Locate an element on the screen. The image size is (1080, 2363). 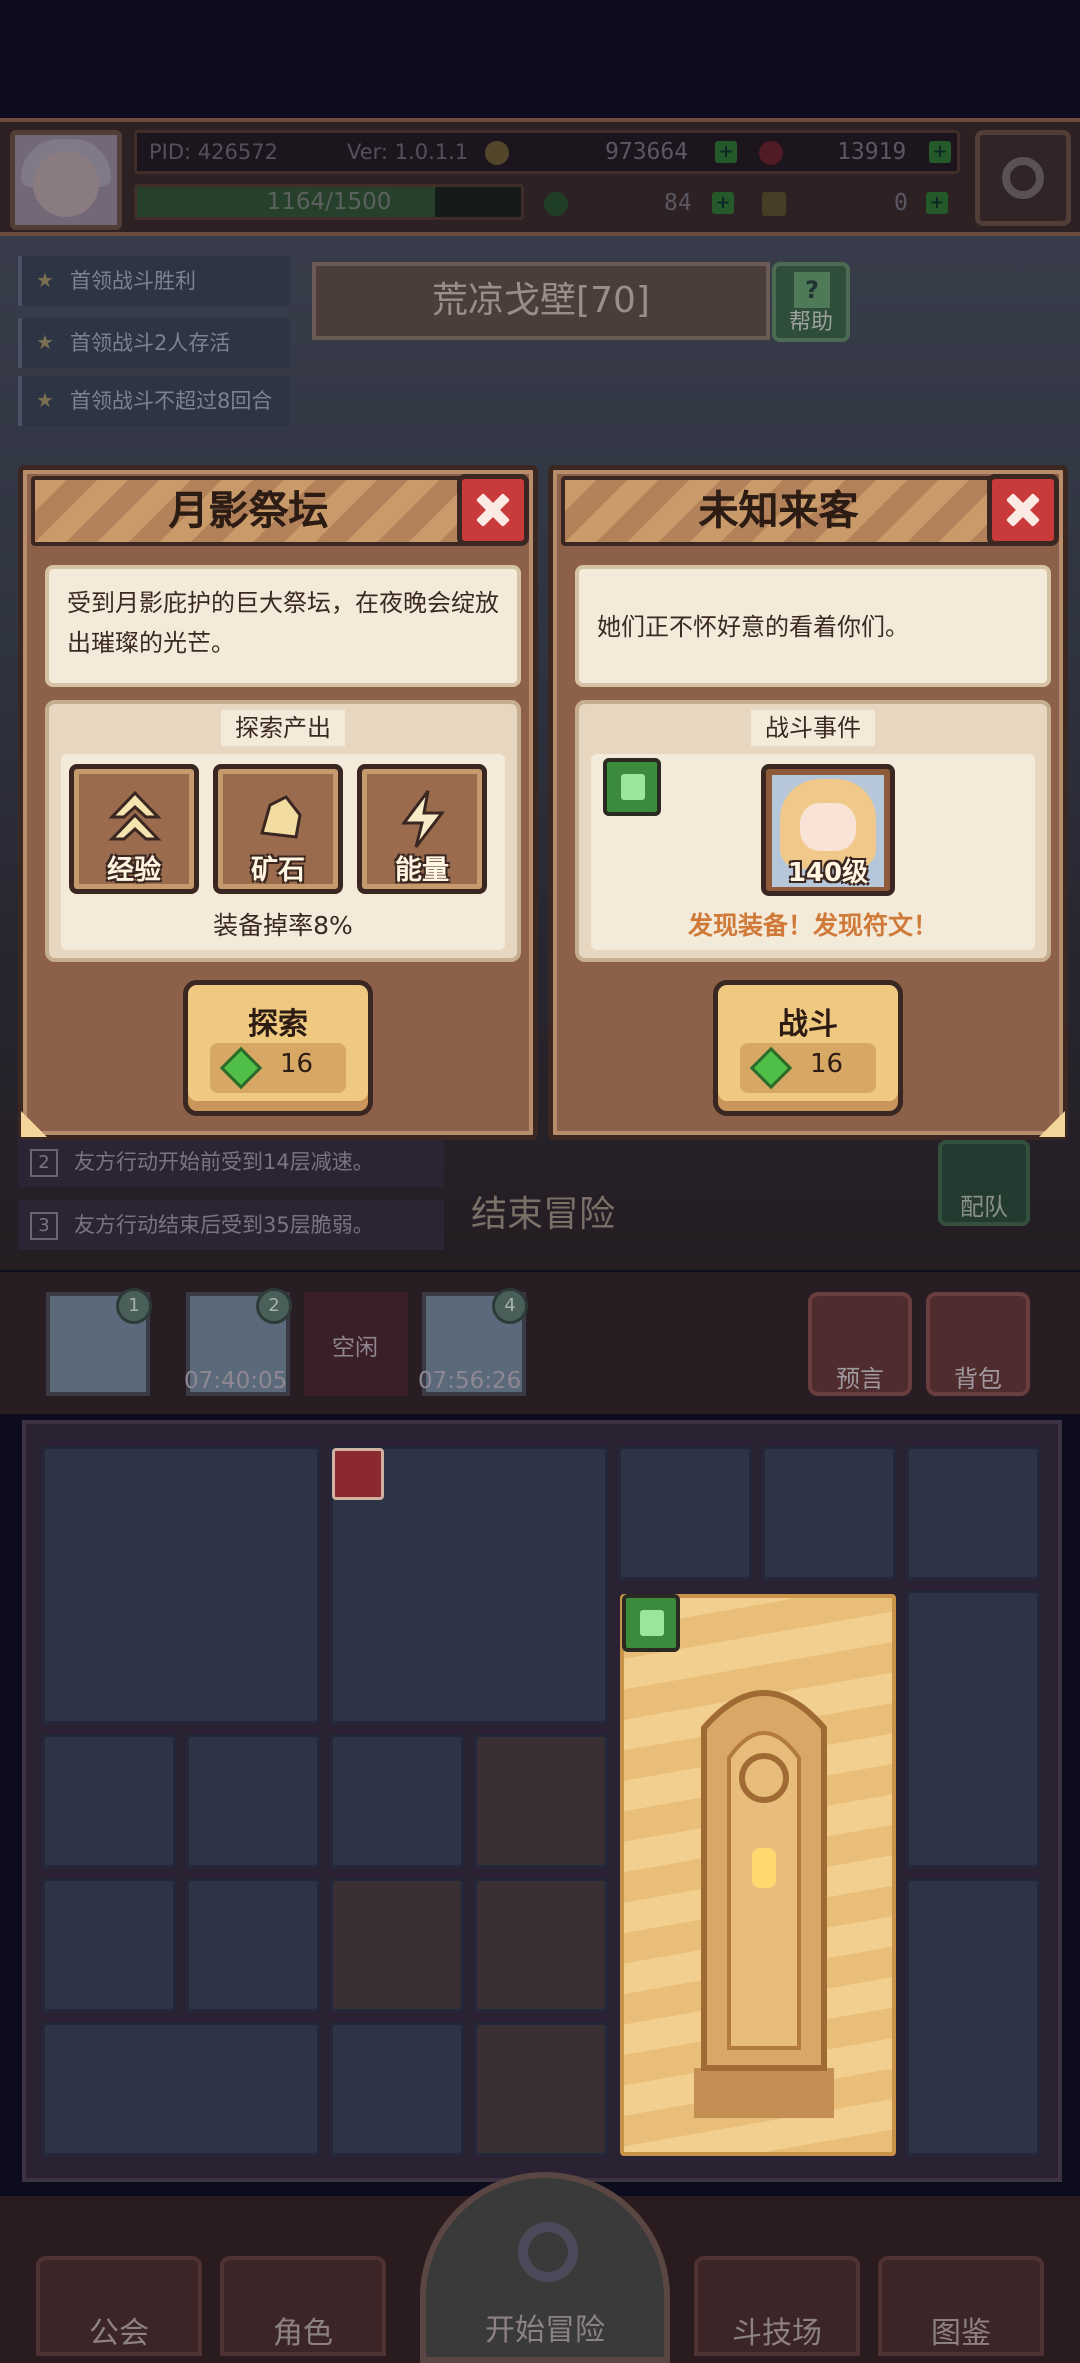
help-button: ? 帮助 is located at coordinates (811, 302).